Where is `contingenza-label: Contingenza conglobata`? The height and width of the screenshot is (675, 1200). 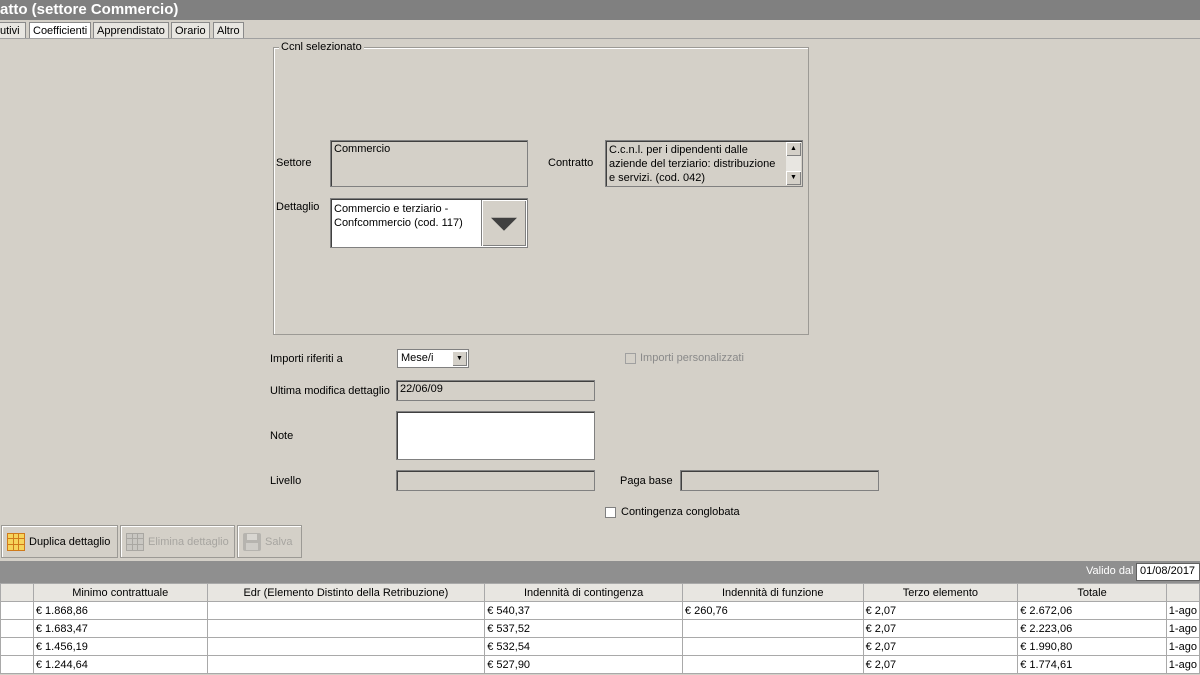
contingenza-label: Contingenza conglobata is located at coordinates (680, 512).